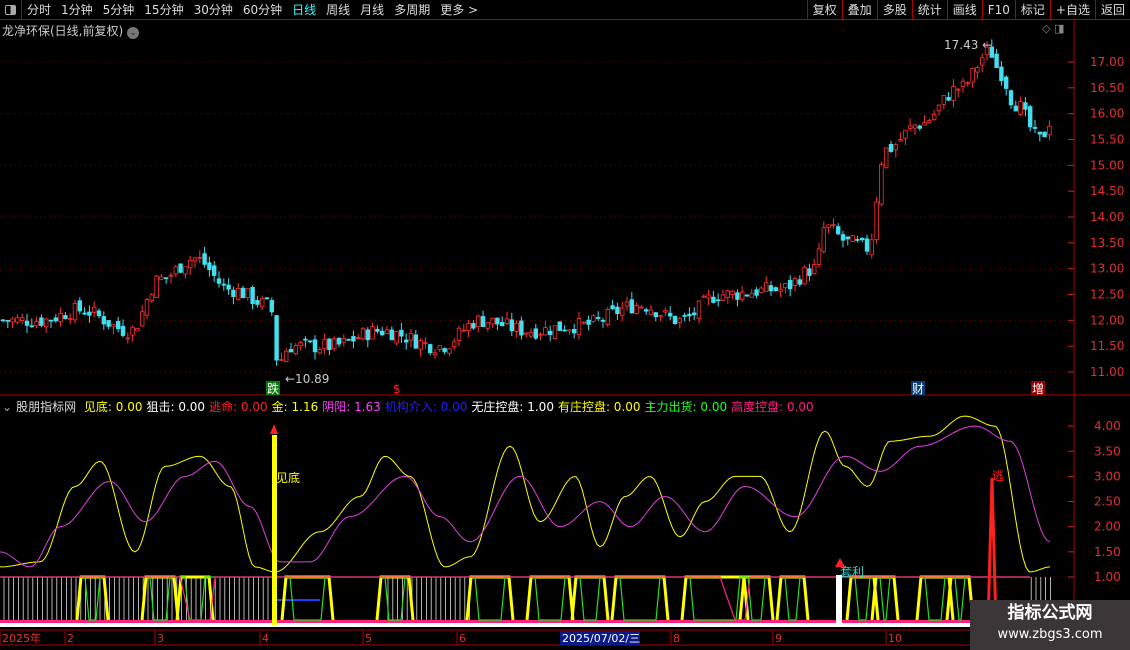 Image resolution: width=1130 pixels, height=650 pixels. I want to click on indicator-value: 见底: 0.00, so click(113, 407).